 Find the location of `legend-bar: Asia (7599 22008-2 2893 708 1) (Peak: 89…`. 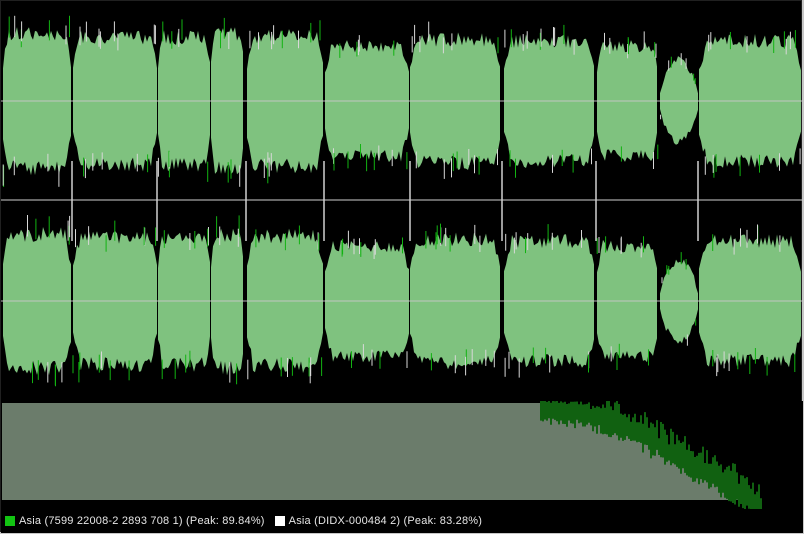

legend-bar: Asia (7599 22008-2 2893 708 1) (Peak: 89… is located at coordinates (402, 521).